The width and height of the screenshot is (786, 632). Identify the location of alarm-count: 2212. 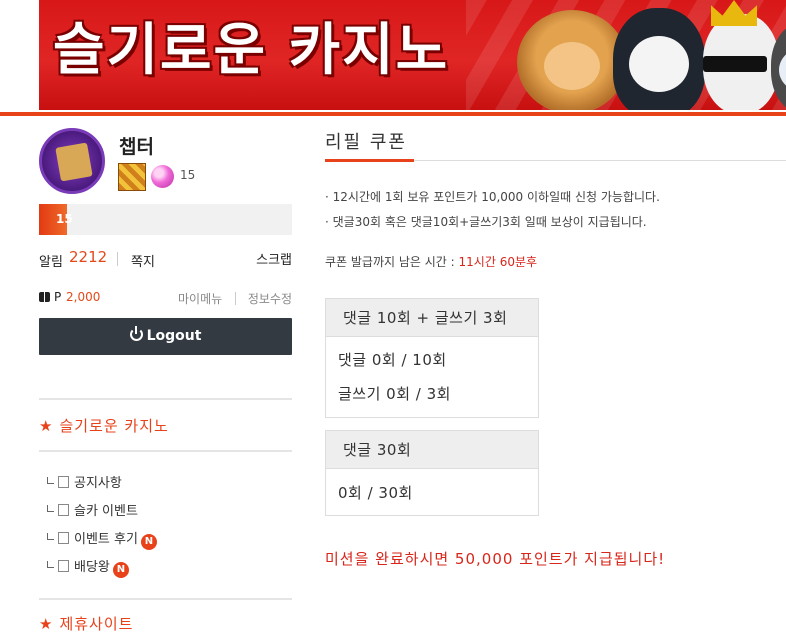
(88, 257).